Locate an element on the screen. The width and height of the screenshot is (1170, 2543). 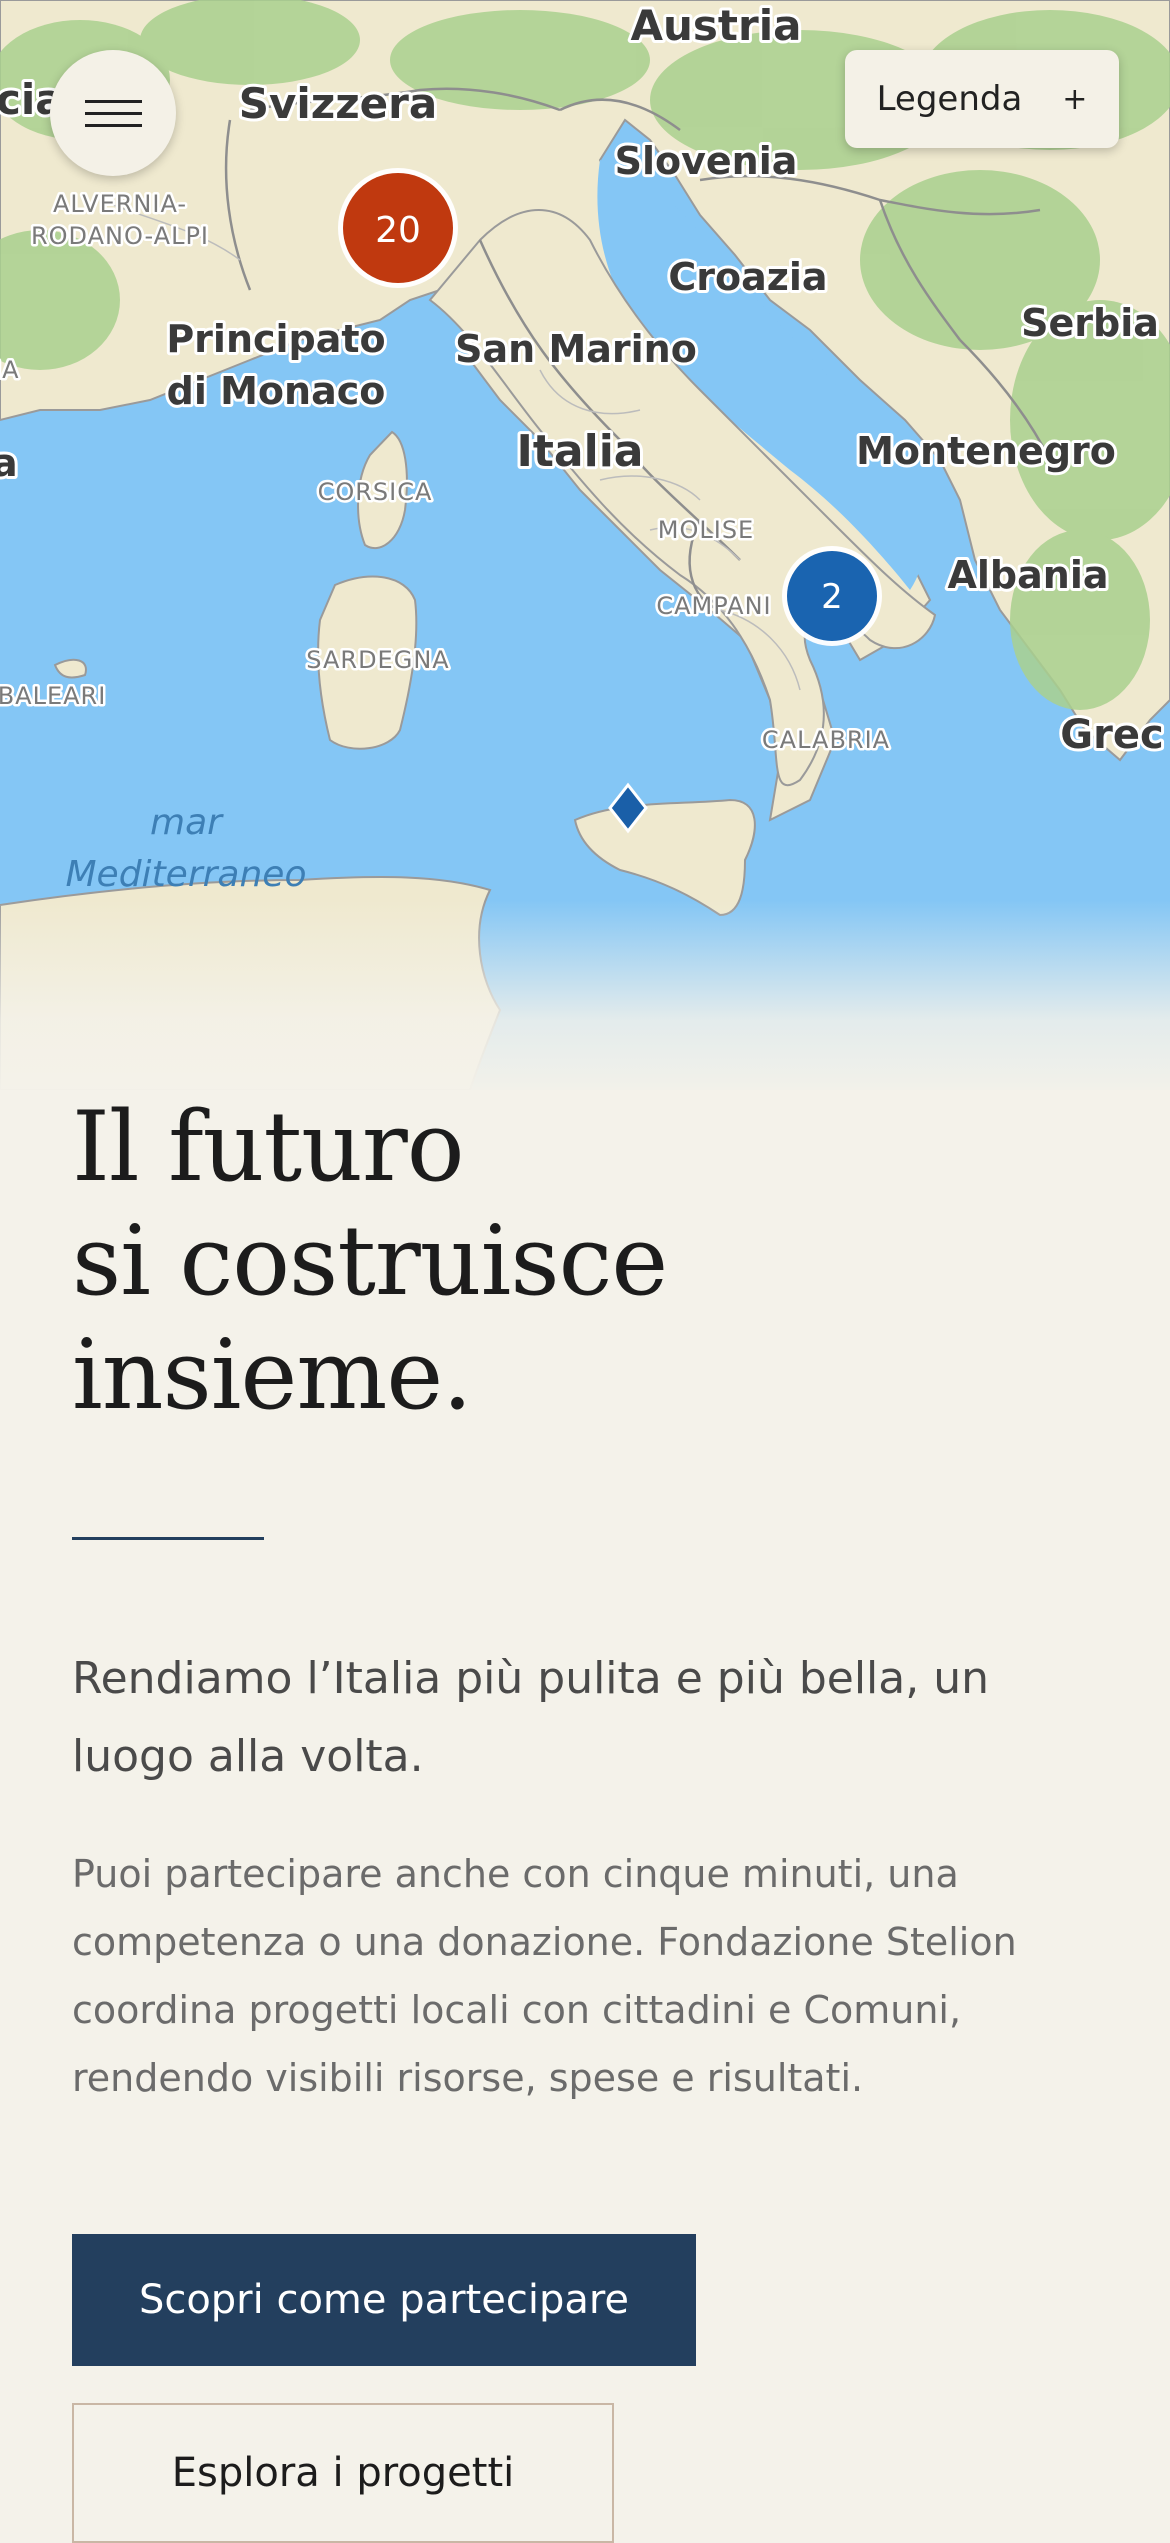
hero-title-line-2: si costruisce is located at coordinates (370, 1261).